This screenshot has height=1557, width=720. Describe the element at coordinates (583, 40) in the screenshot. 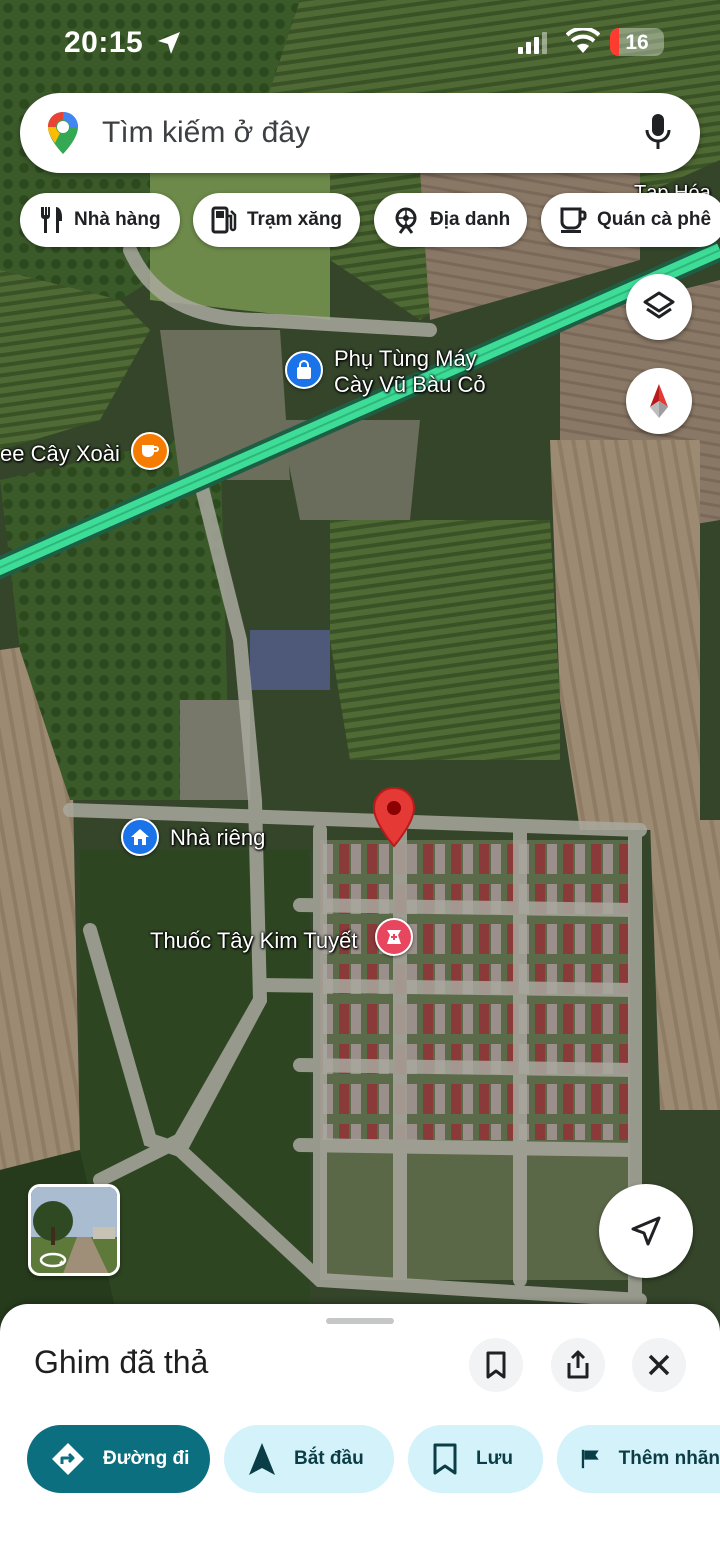

I see `wifi-icon` at that location.